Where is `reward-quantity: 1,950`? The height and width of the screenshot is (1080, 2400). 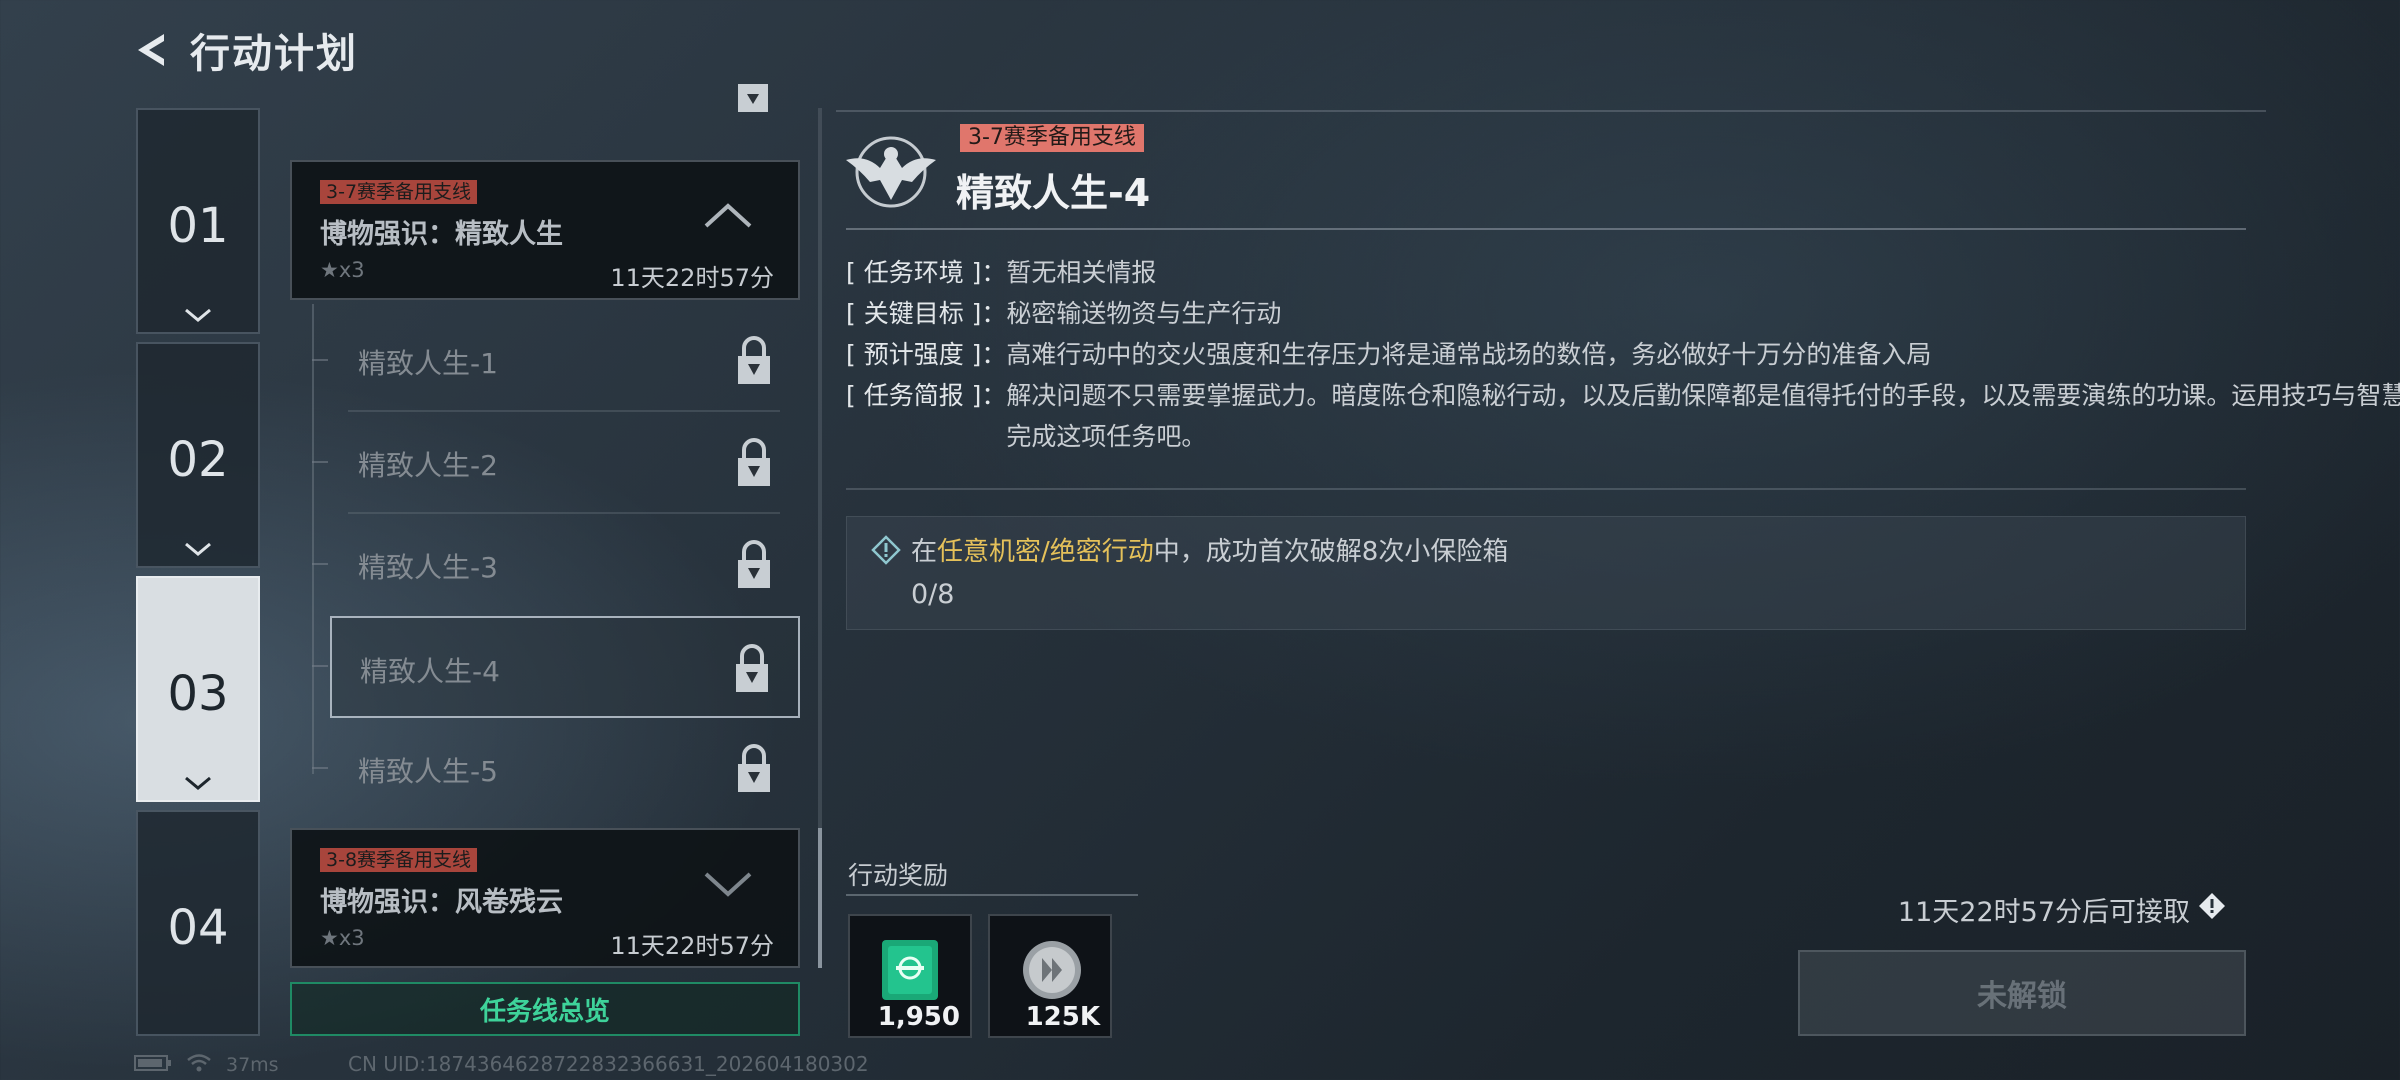 reward-quantity: 1,950 is located at coordinates (918, 1017).